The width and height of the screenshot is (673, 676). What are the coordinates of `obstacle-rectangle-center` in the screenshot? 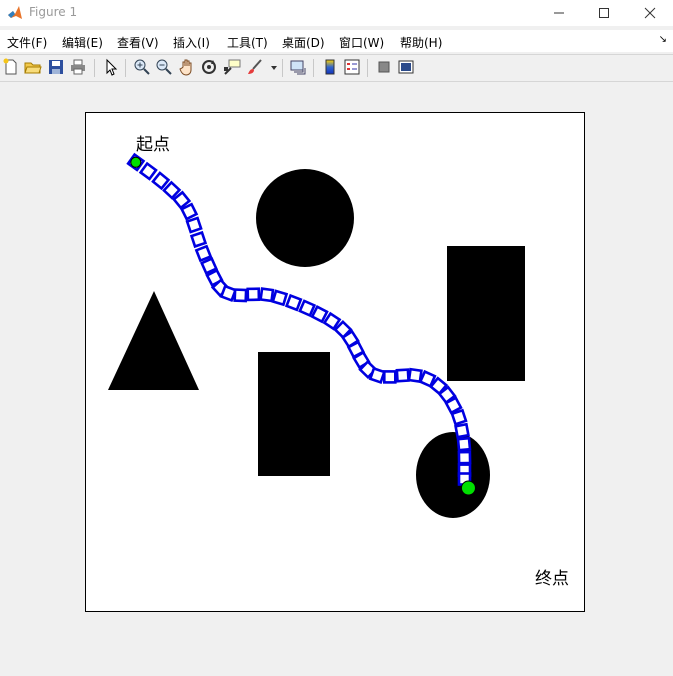 It's located at (294, 414).